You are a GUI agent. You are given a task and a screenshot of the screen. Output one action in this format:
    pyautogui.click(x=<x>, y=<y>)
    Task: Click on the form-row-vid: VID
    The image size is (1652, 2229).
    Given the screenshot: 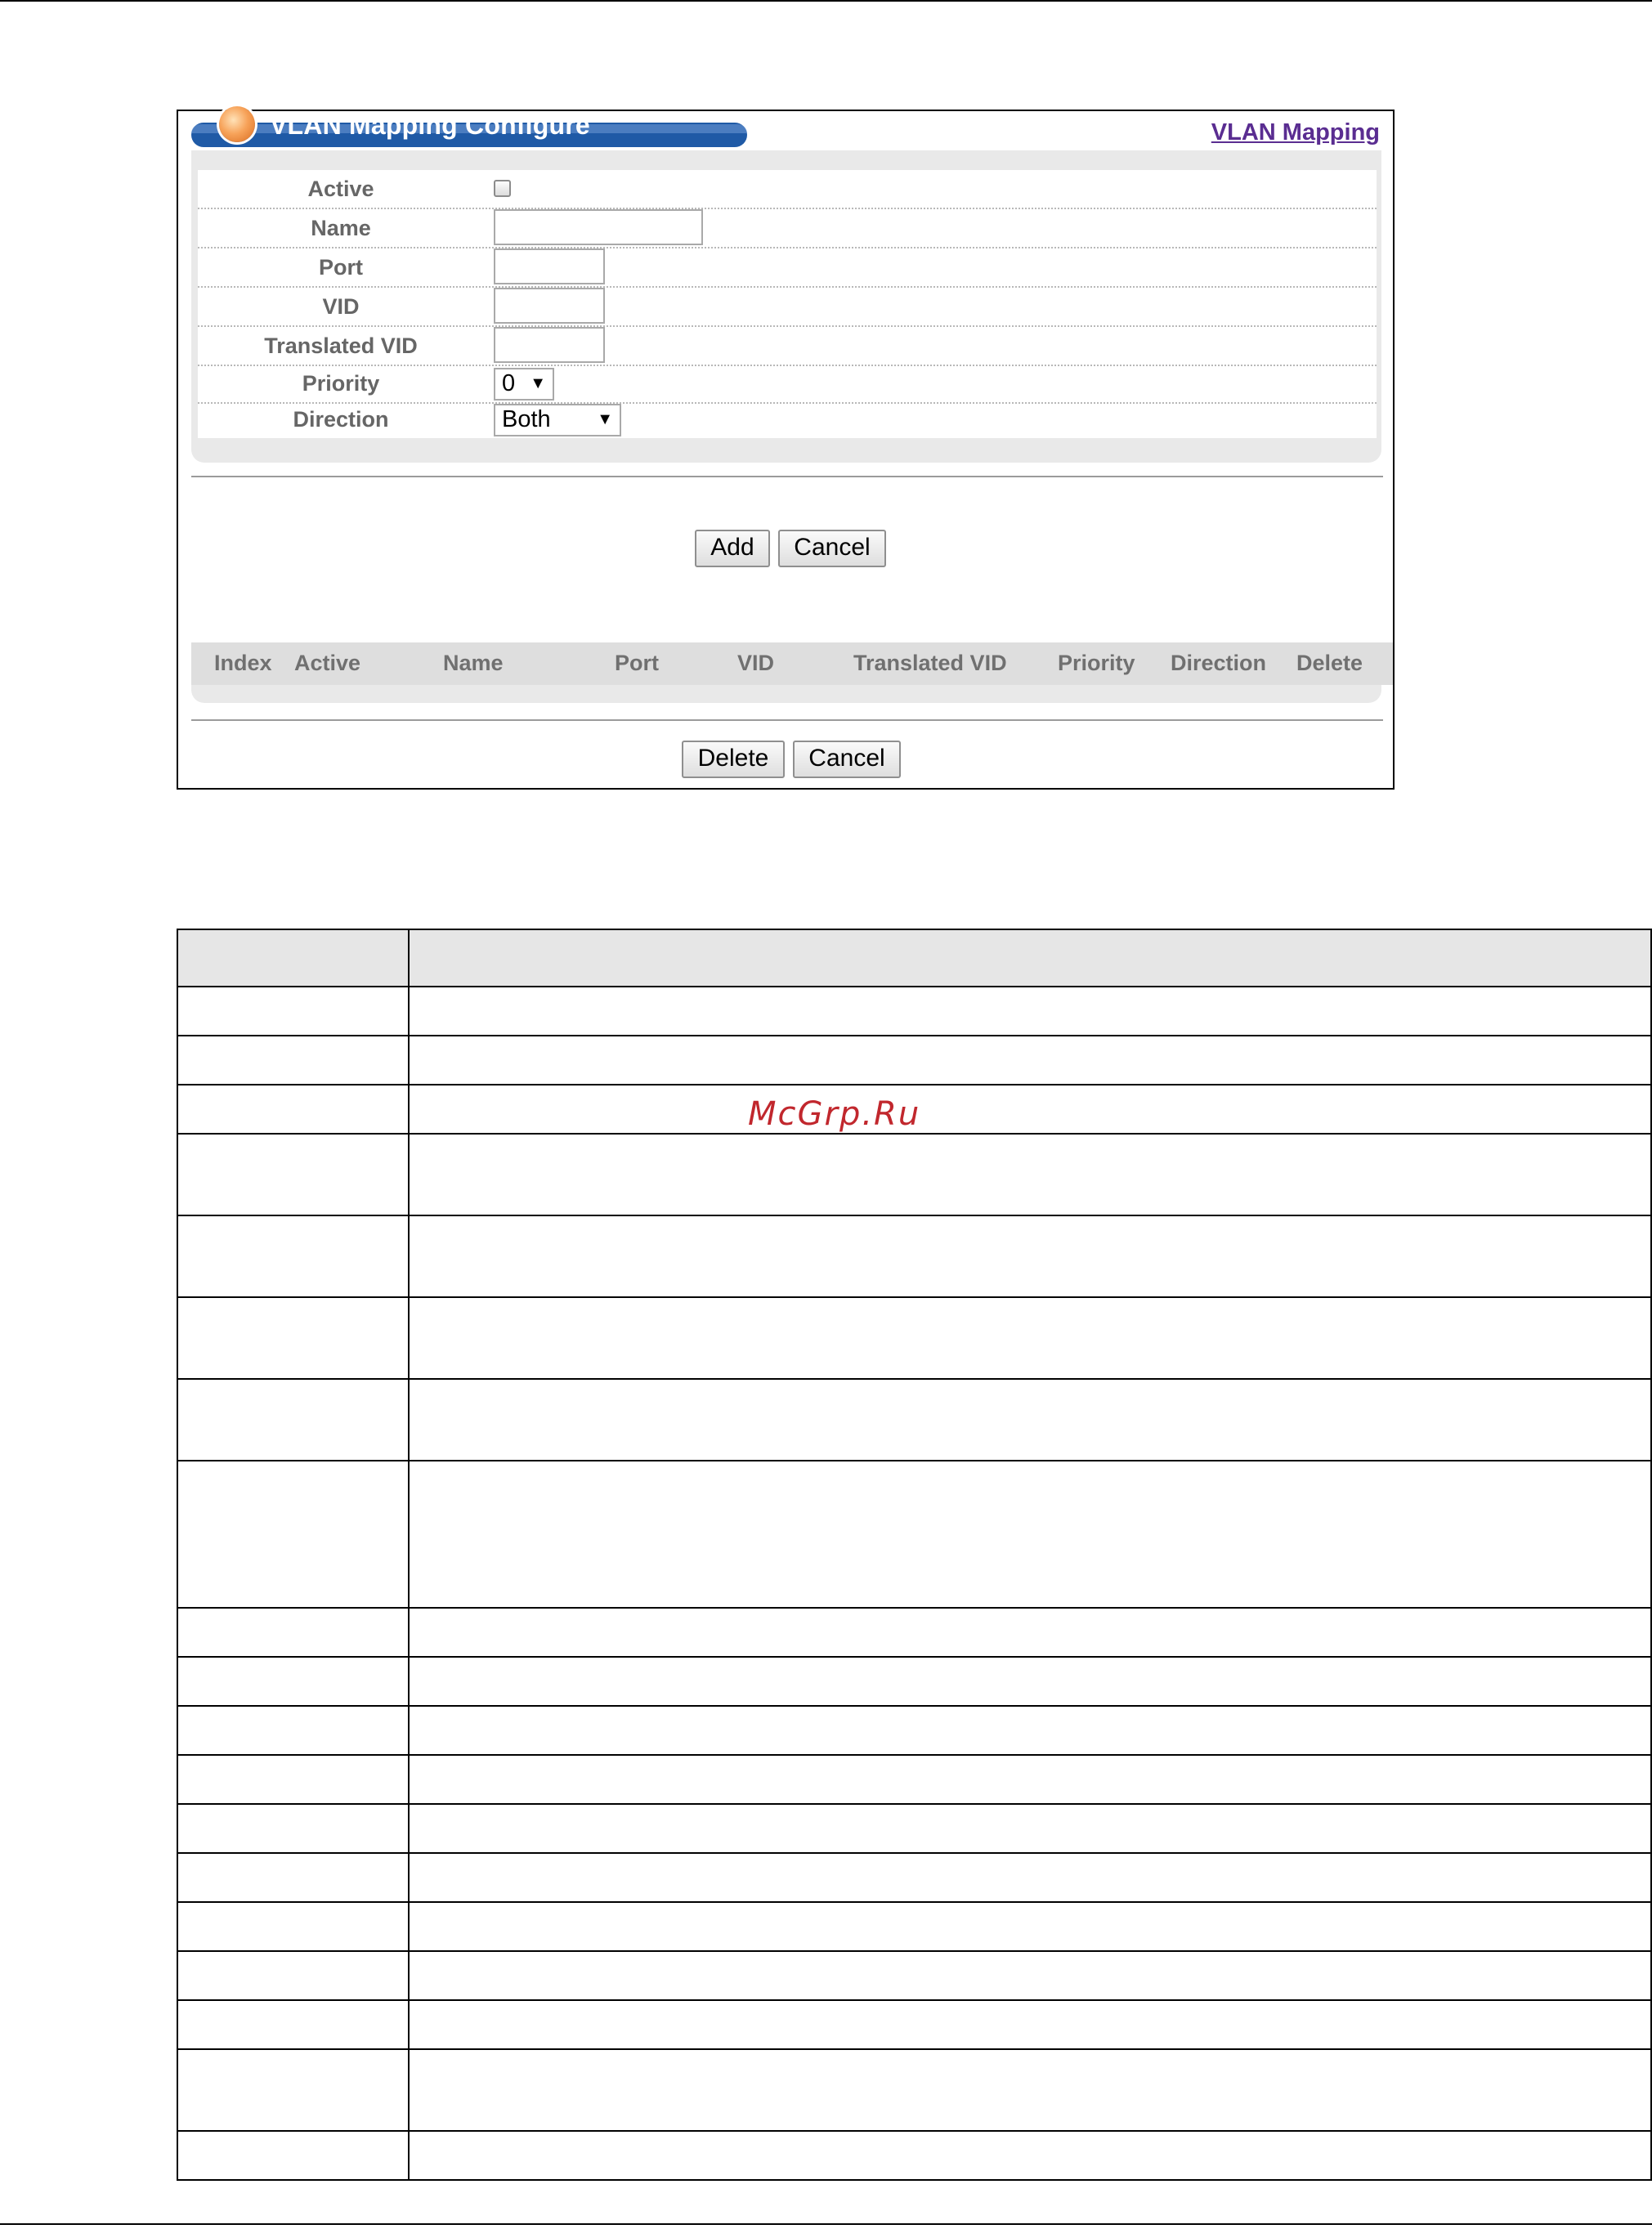 What is the action you would take?
    pyautogui.click(x=787, y=307)
    